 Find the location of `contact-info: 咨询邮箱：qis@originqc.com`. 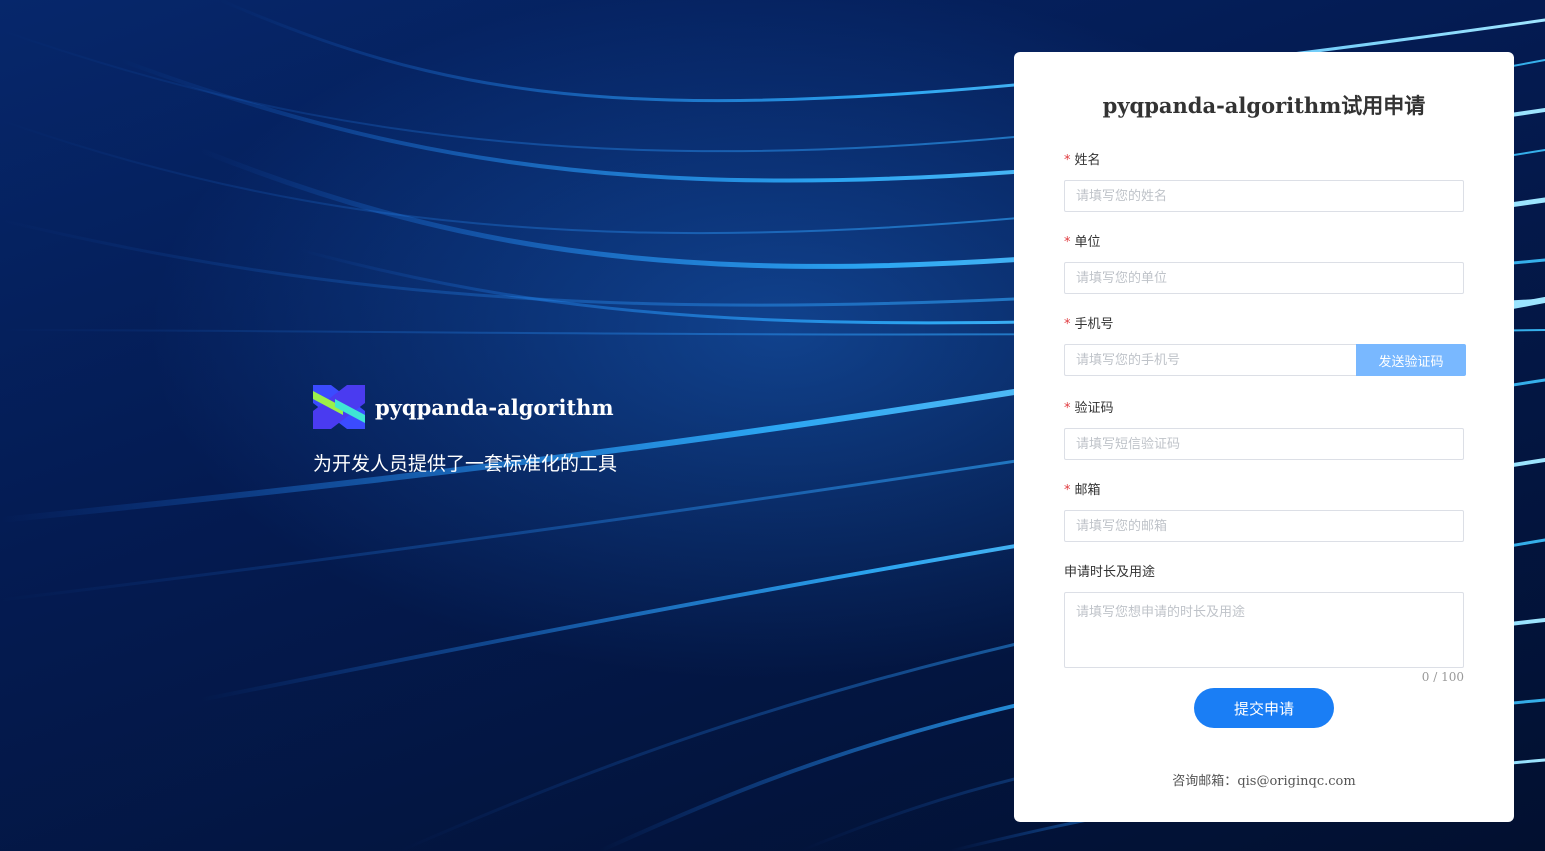

contact-info: 咨询邮箱：qis@originqc.com is located at coordinates (1264, 779).